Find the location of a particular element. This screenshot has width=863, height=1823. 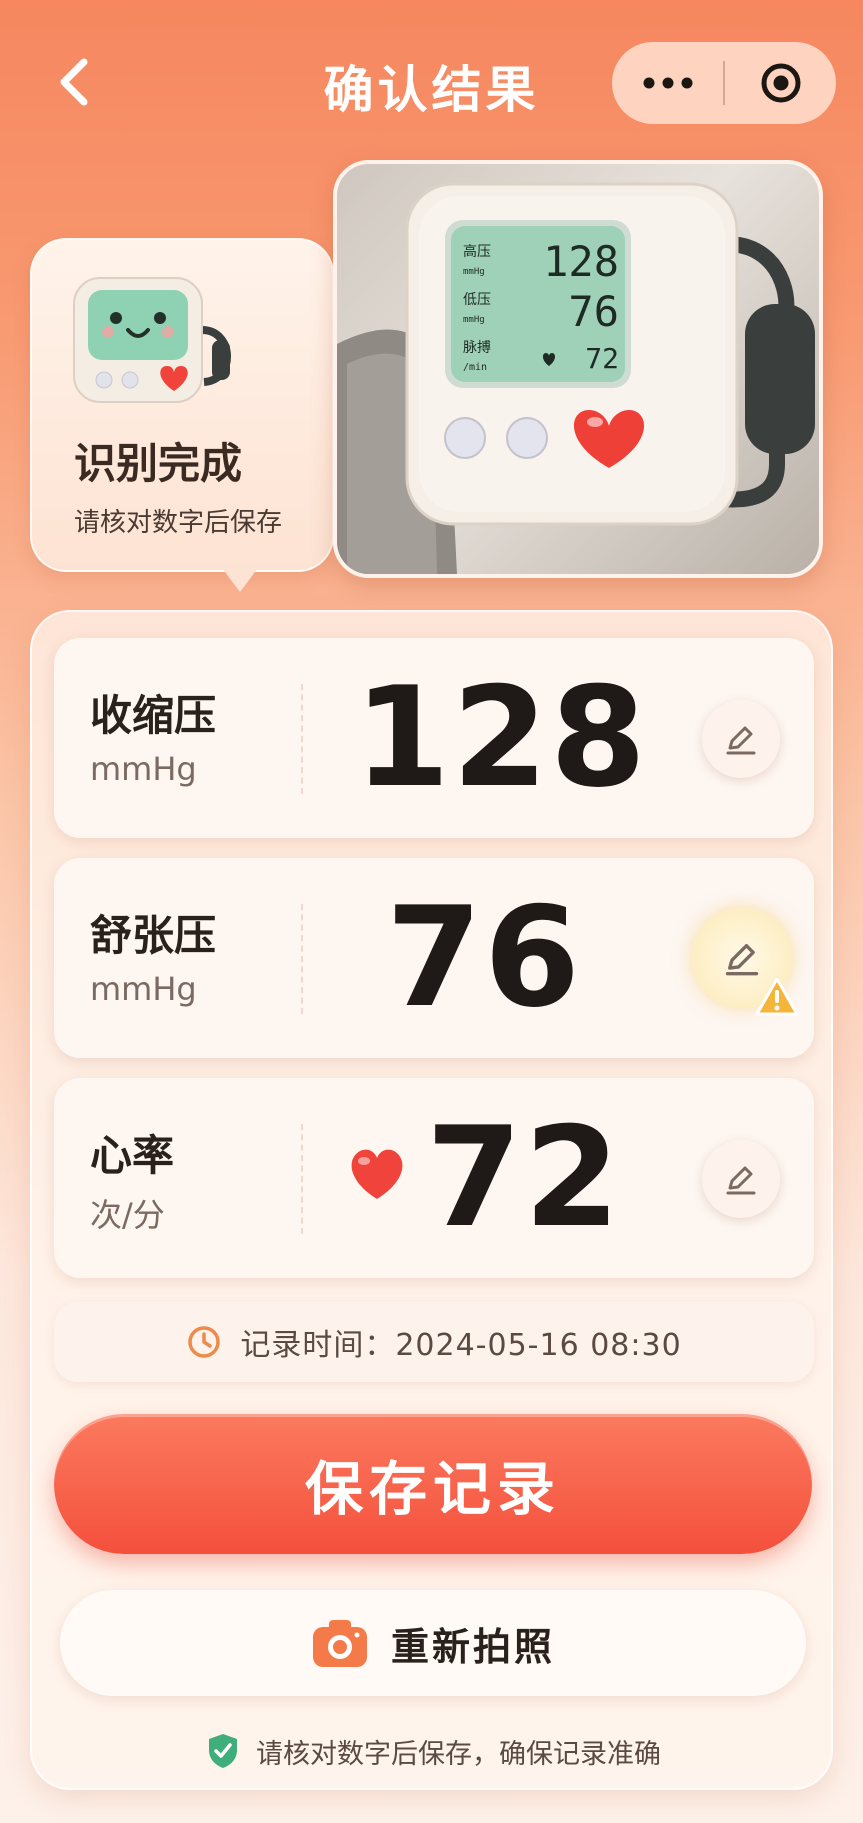

lcd-pulse-value: 72 is located at coordinates (602, 358).